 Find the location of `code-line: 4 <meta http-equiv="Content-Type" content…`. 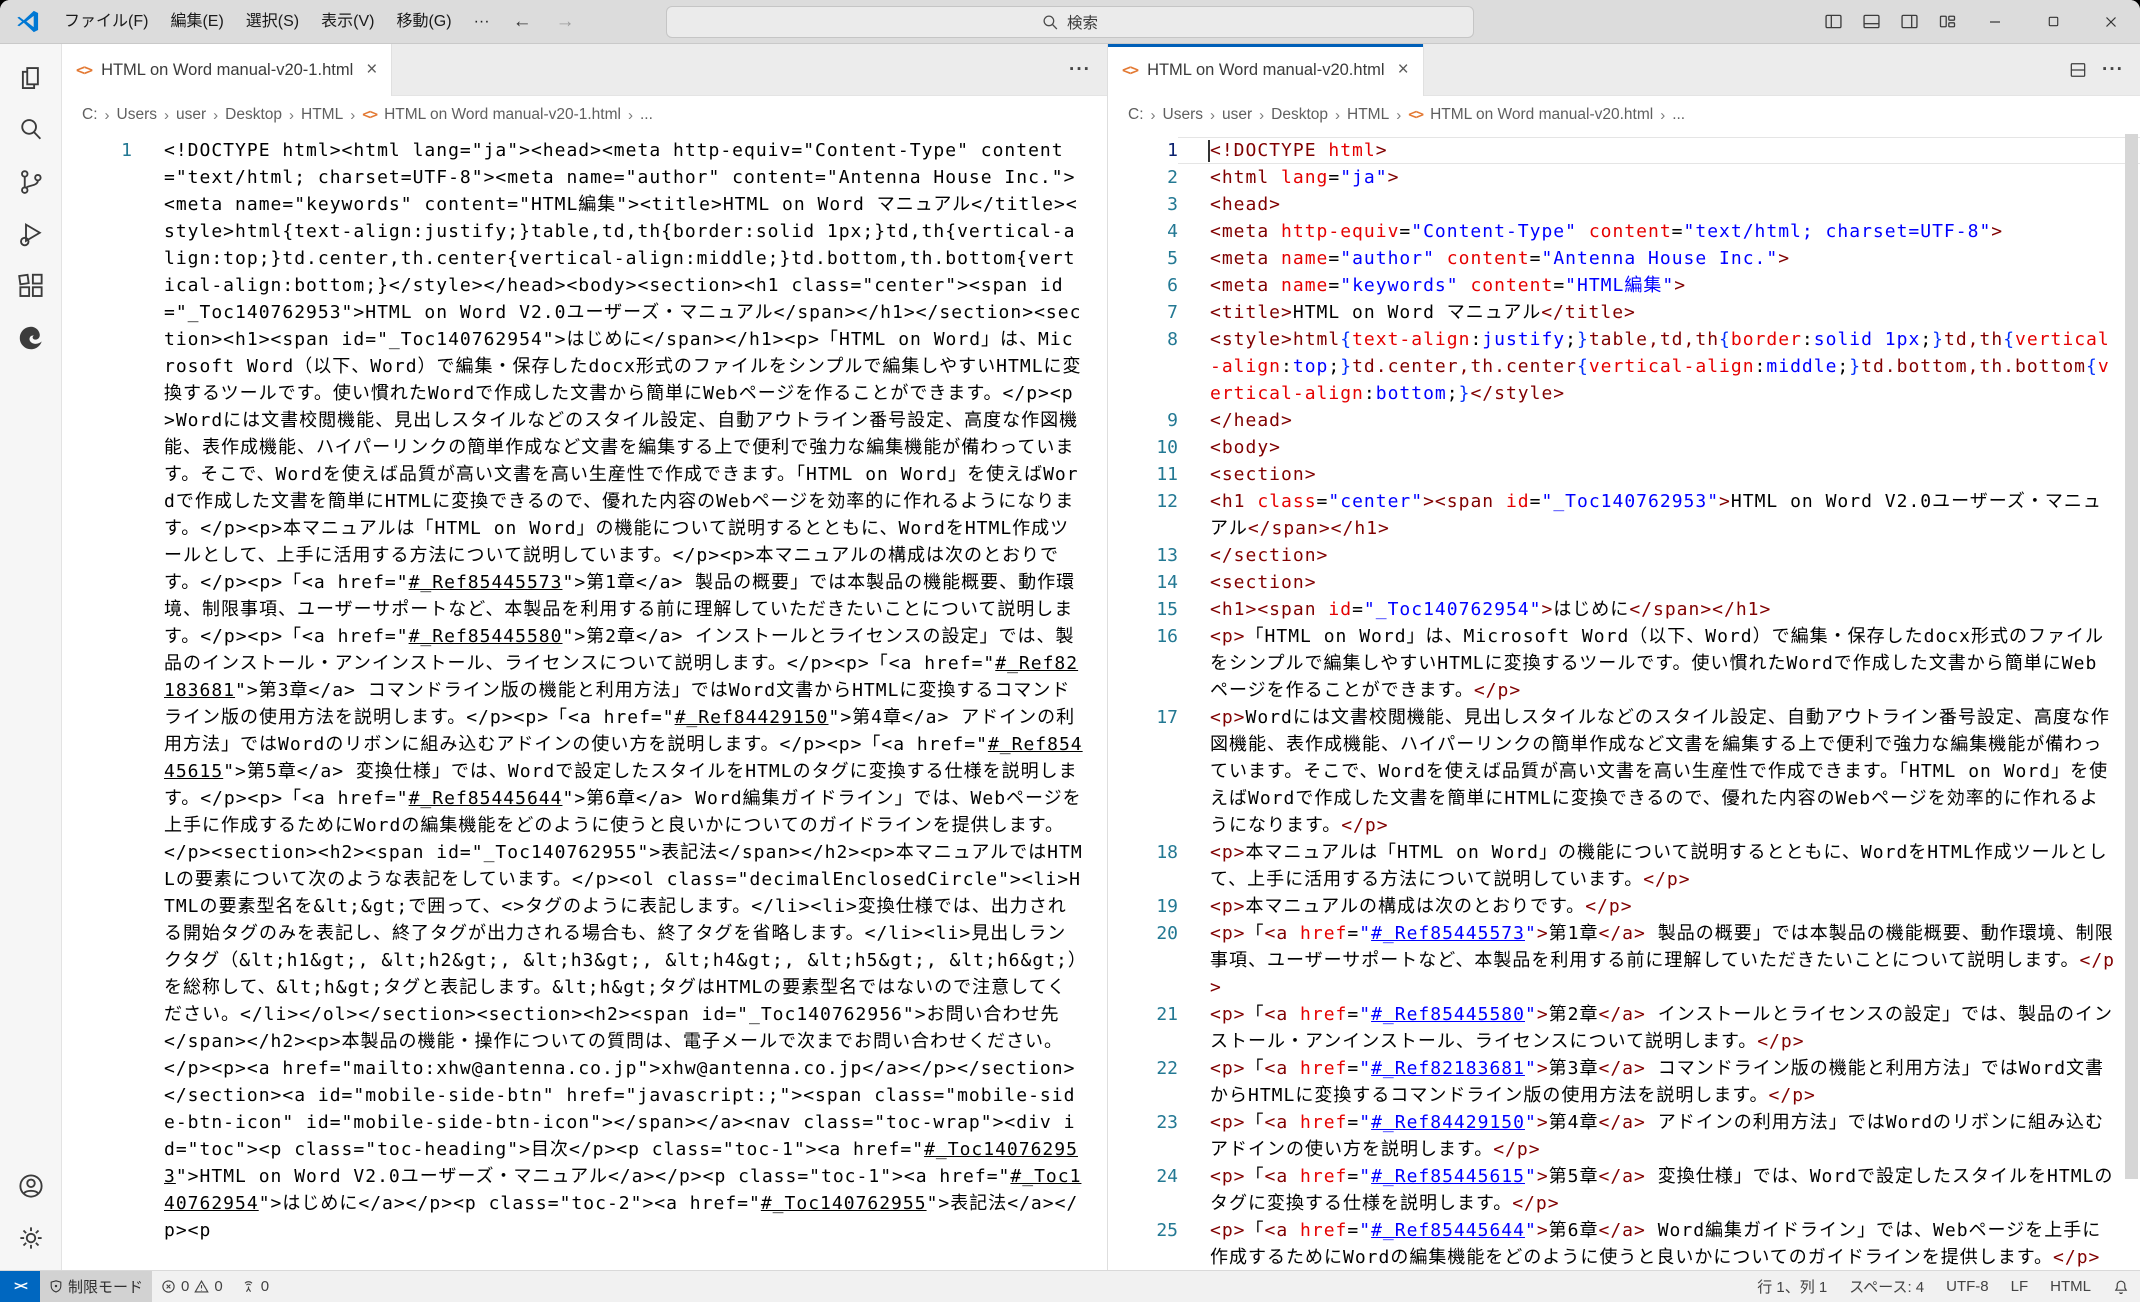

code-line: 4 <meta http-equiv="Content-Type" content… is located at coordinates (1624, 231).